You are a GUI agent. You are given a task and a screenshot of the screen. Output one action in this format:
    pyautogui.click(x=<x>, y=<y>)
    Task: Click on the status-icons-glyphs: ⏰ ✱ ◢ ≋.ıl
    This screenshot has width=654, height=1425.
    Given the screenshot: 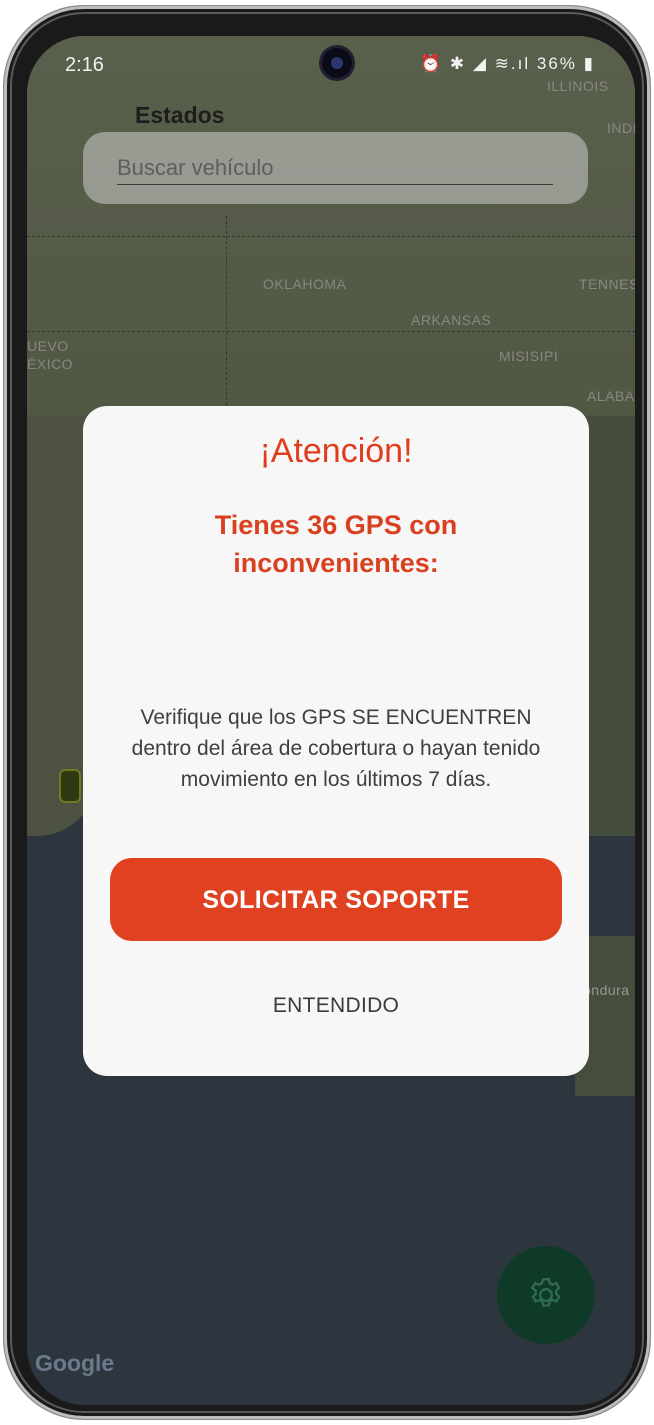 What is the action you would take?
    pyautogui.click(x=475, y=63)
    